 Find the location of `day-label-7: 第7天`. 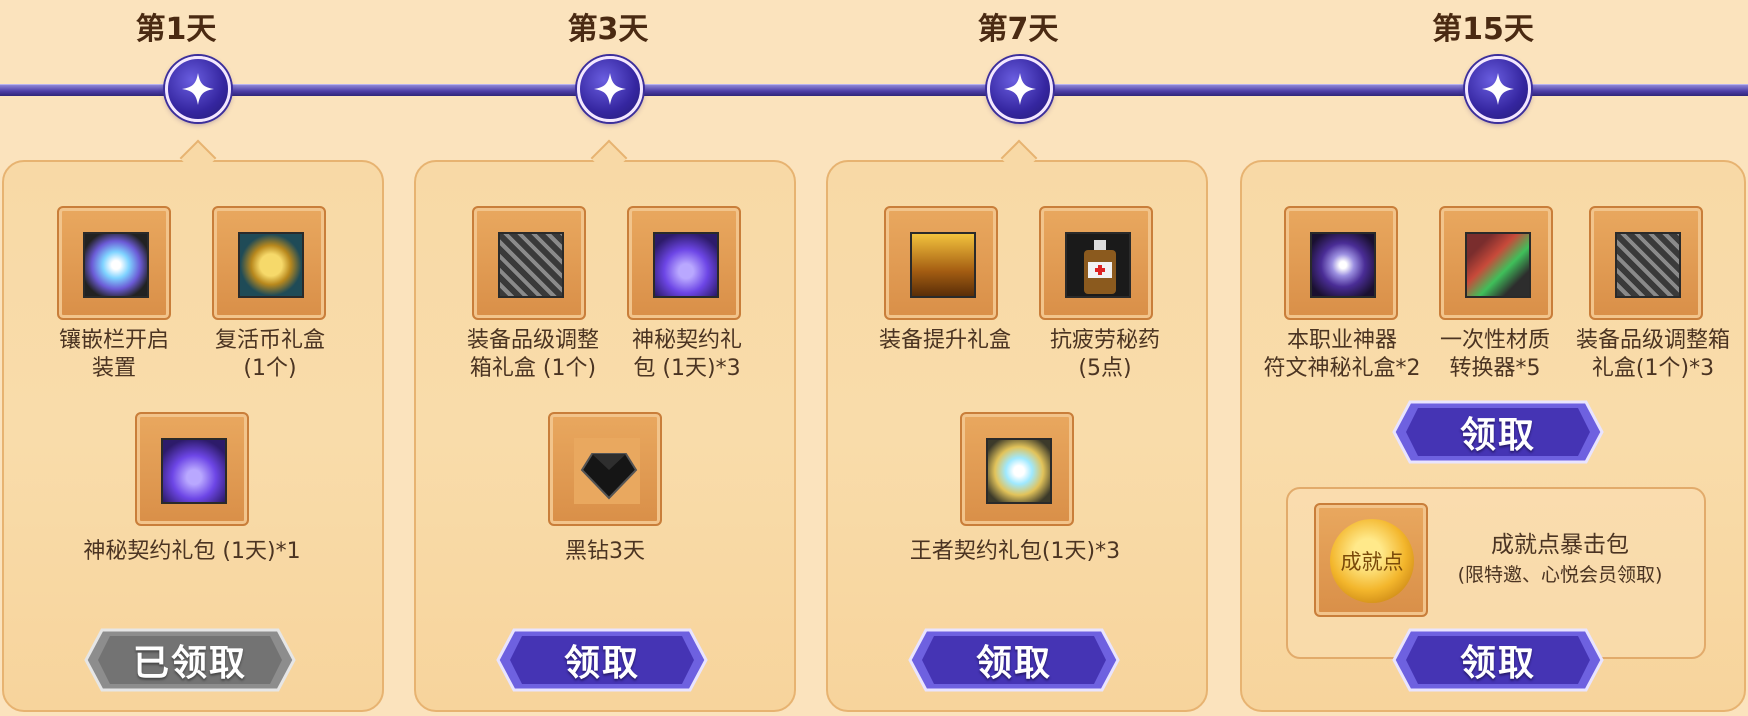

day-label-7: 第7天 is located at coordinates (1018, 29).